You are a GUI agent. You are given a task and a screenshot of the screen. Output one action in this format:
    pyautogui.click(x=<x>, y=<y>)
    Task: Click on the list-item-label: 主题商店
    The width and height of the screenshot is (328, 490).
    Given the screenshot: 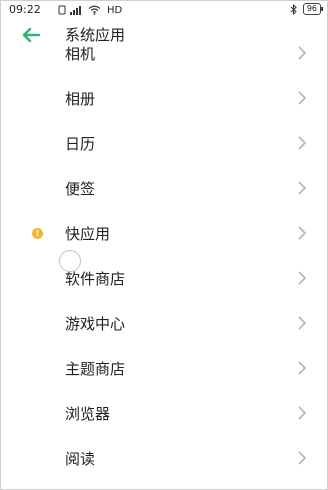 What is the action you would take?
    pyautogui.click(x=95, y=369)
    